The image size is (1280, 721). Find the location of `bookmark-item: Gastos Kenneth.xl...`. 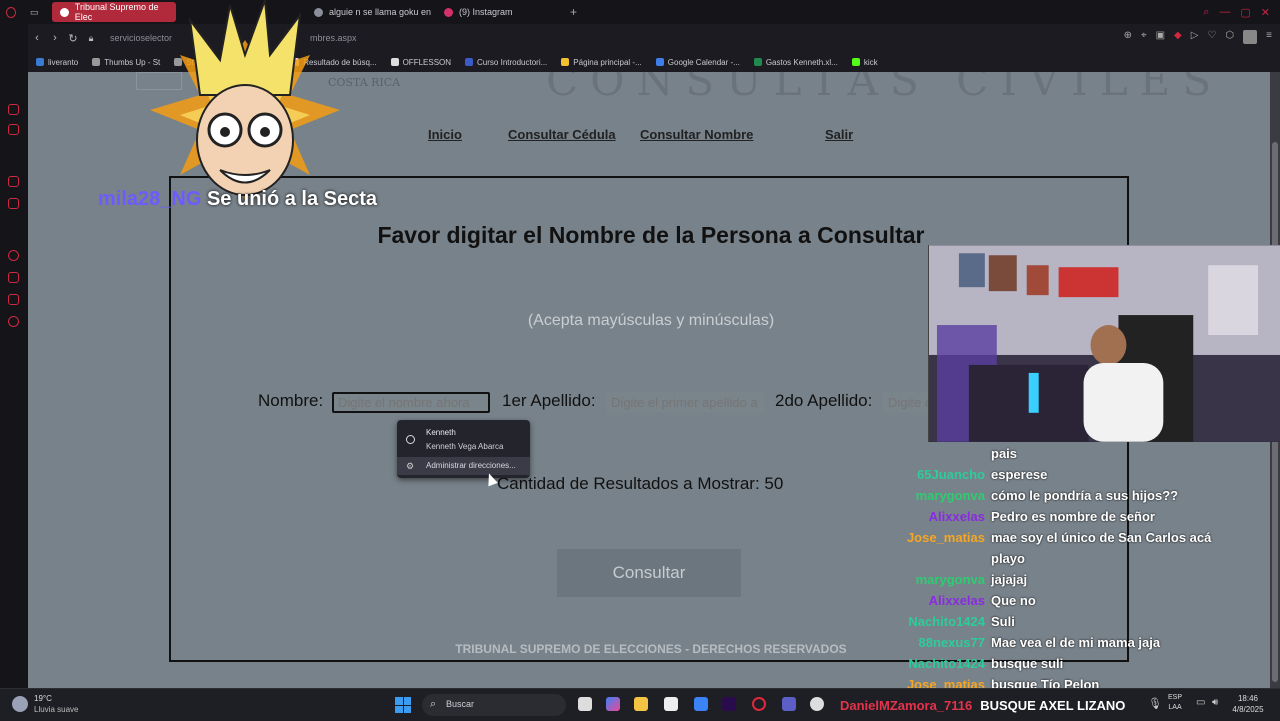

bookmark-item: Gastos Kenneth.xl... is located at coordinates (795, 62).